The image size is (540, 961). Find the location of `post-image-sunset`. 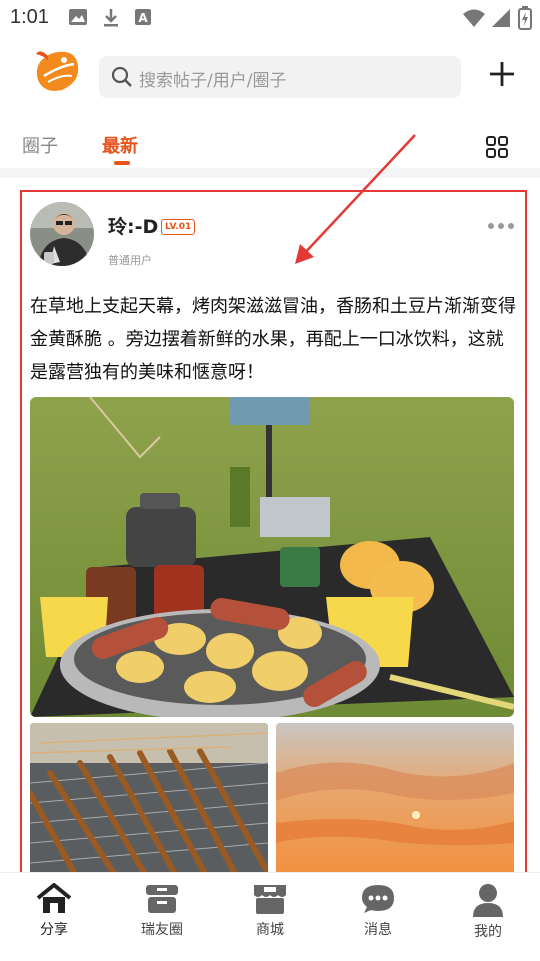

post-image-sunset is located at coordinates (395, 797).